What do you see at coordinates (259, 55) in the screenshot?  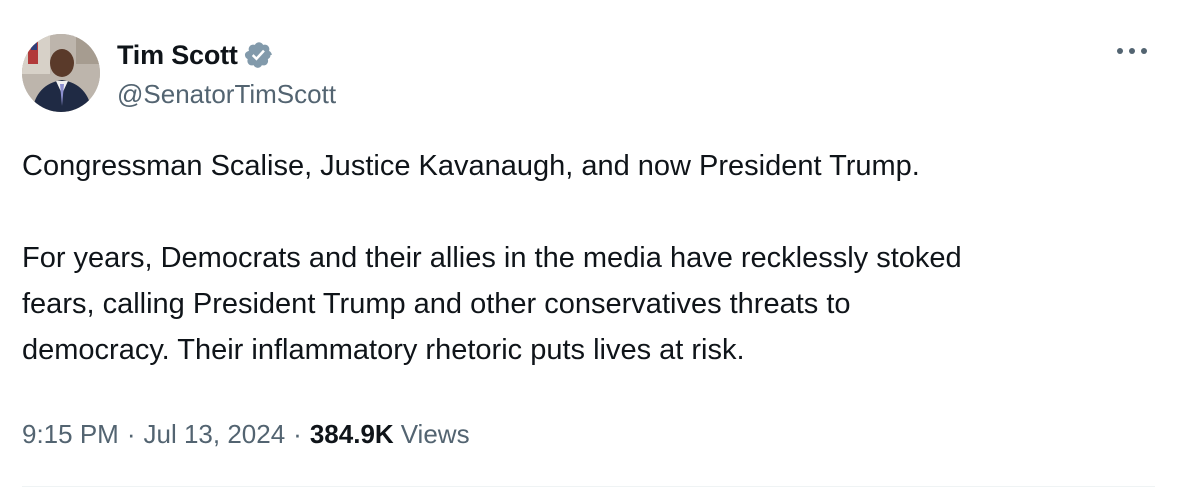 I see `verified-badge-icon` at bounding box center [259, 55].